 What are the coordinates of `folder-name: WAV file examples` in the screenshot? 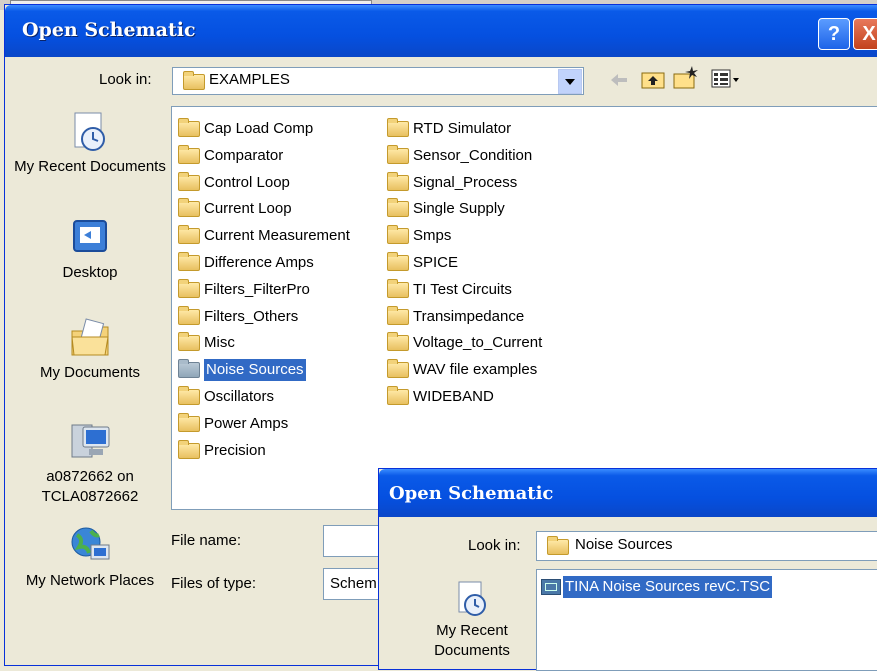 It's located at (475, 370).